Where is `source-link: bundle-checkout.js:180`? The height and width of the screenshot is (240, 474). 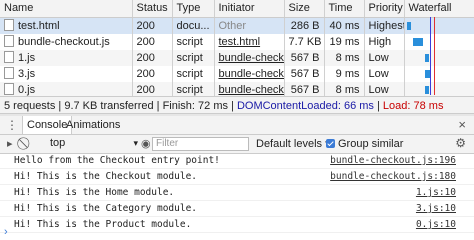 source-link: bundle-checkout.js:180 is located at coordinates (393, 176).